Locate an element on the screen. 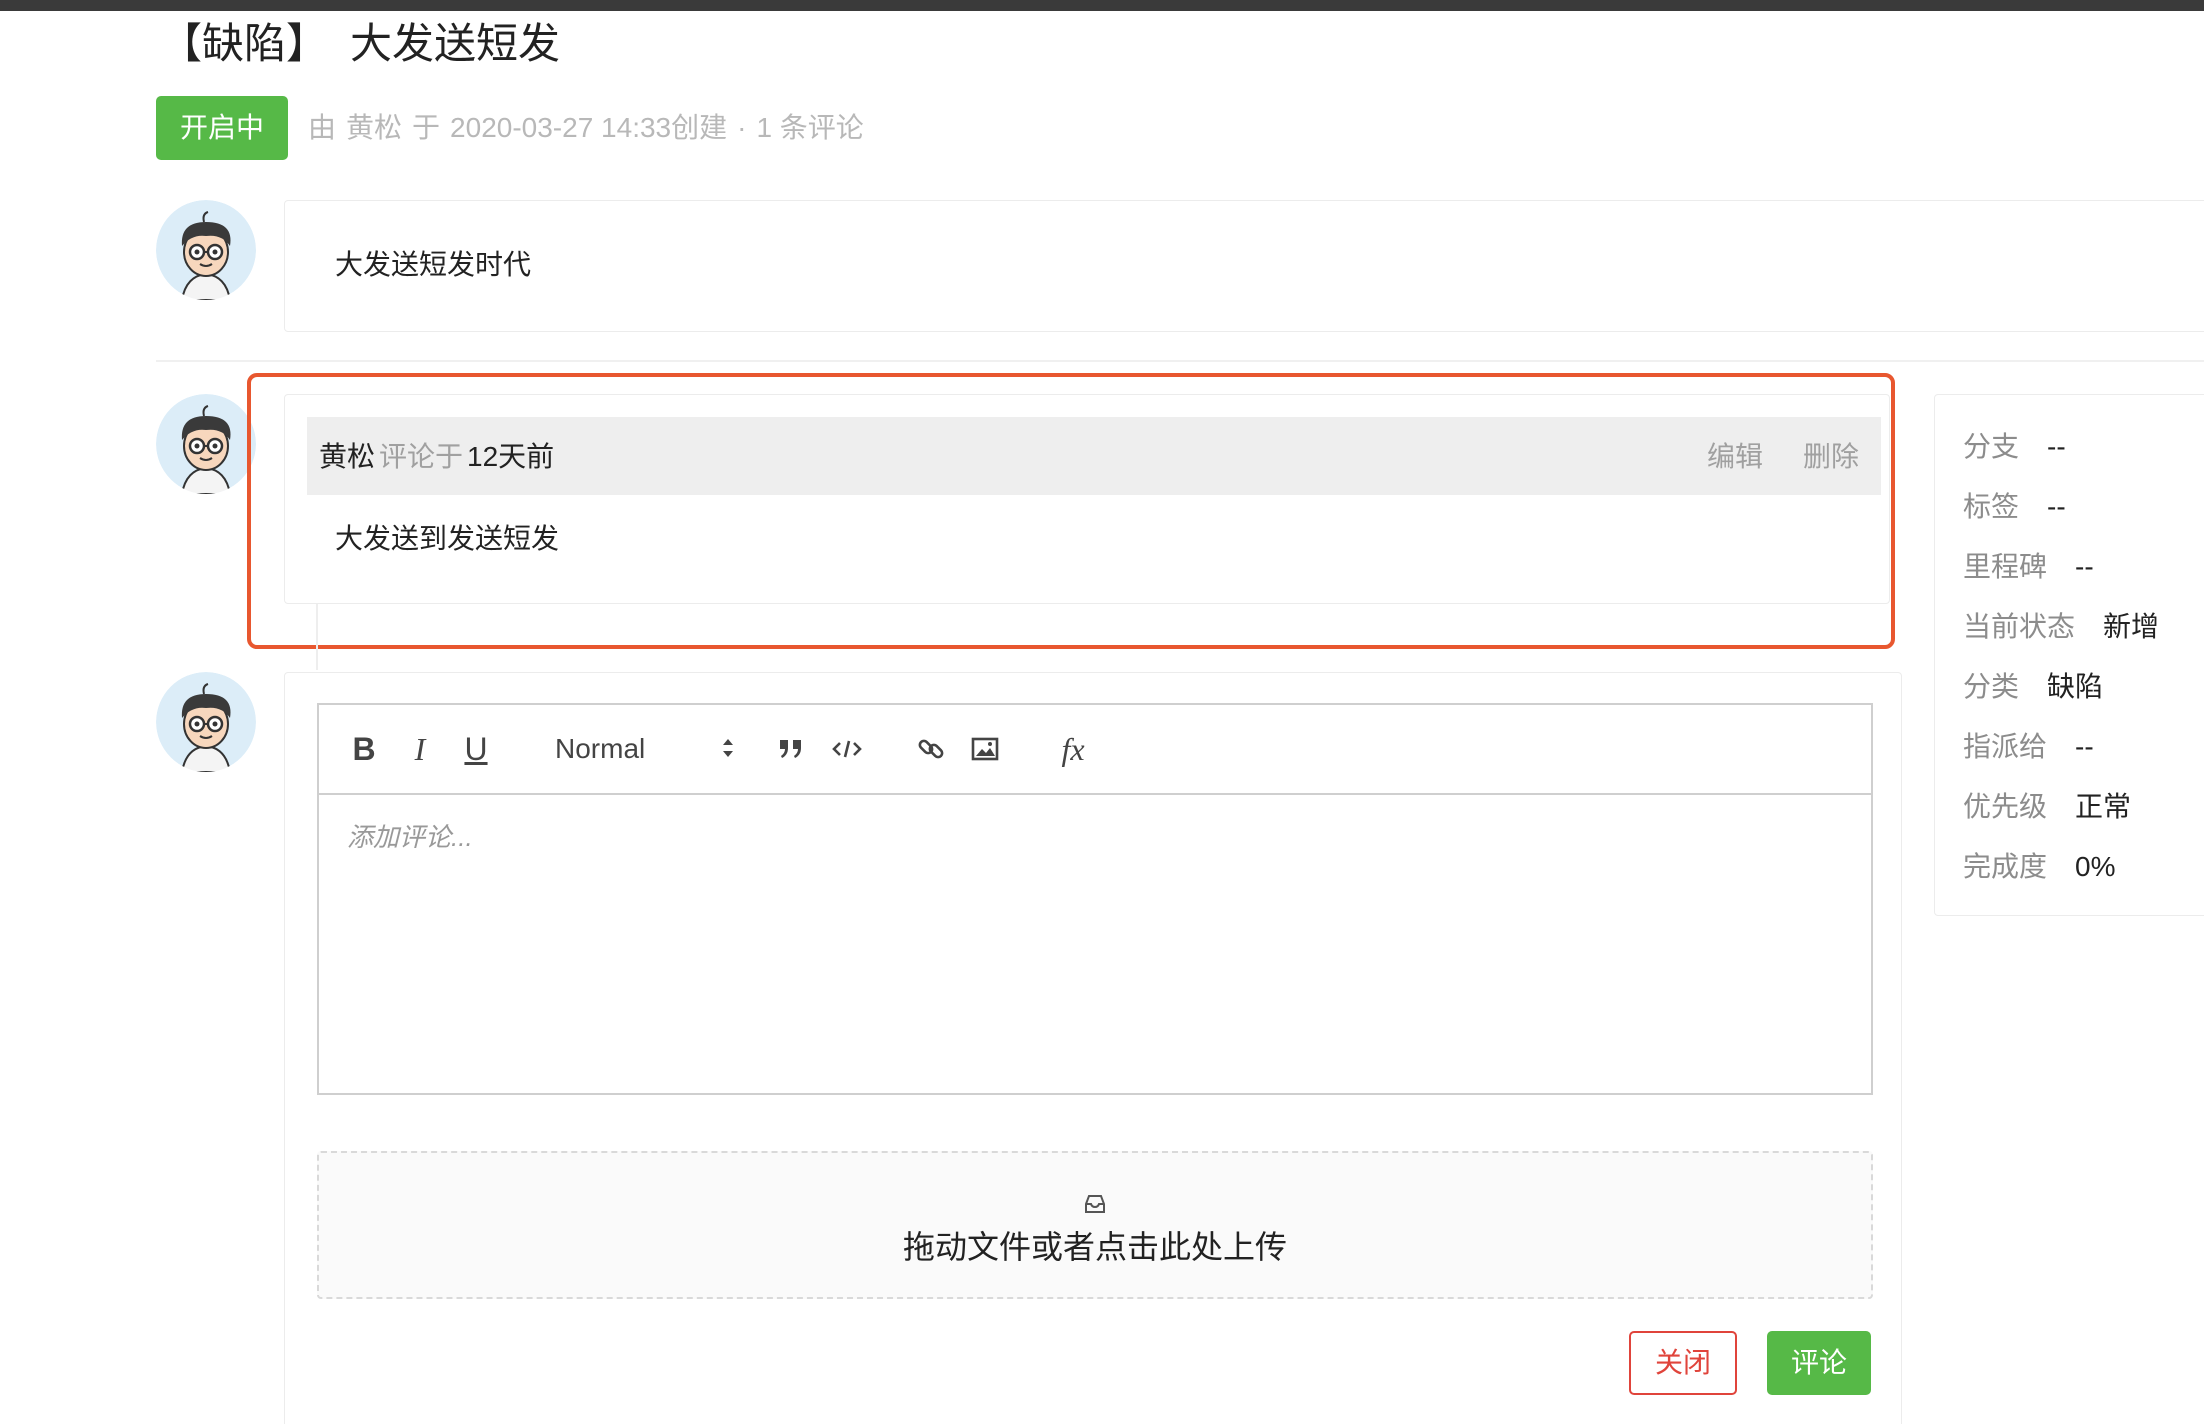 The height and width of the screenshot is (1424, 2204). upload-hint: 拖动文件或者点击此处上传 is located at coordinates (1094, 1247).